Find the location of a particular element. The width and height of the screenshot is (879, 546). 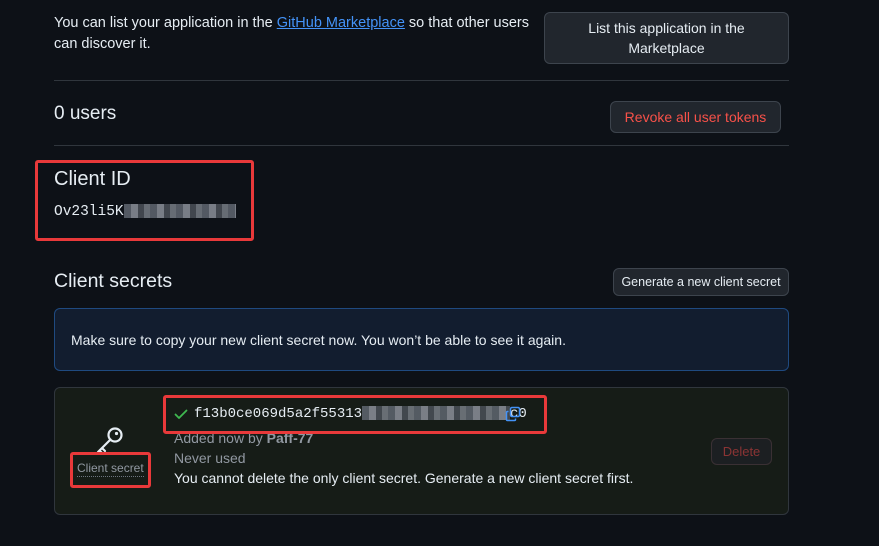

highlight-client-secret-value is located at coordinates (355, 414).